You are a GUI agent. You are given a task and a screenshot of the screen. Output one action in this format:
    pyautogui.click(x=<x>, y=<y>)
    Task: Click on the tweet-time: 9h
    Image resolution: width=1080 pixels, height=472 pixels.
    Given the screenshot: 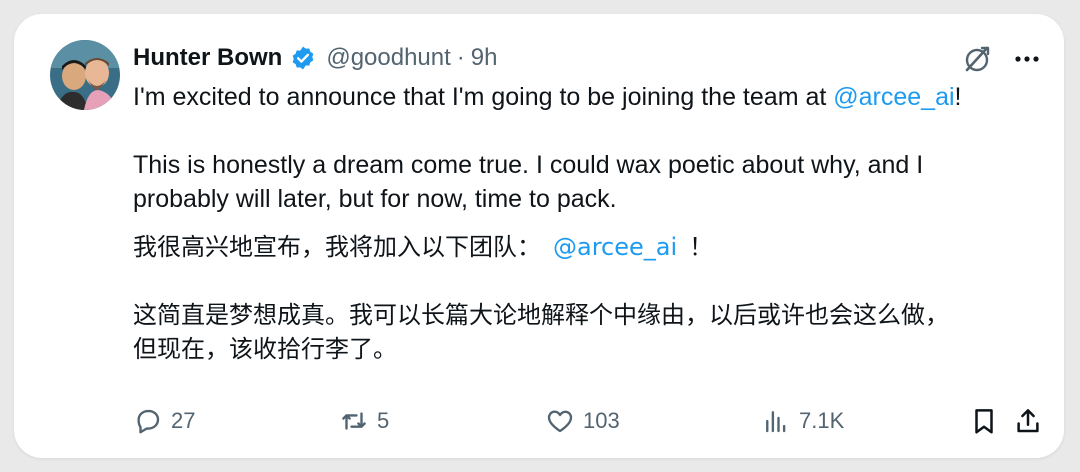 What is the action you would take?
    pyautogui.click(x=484, y=58)
    